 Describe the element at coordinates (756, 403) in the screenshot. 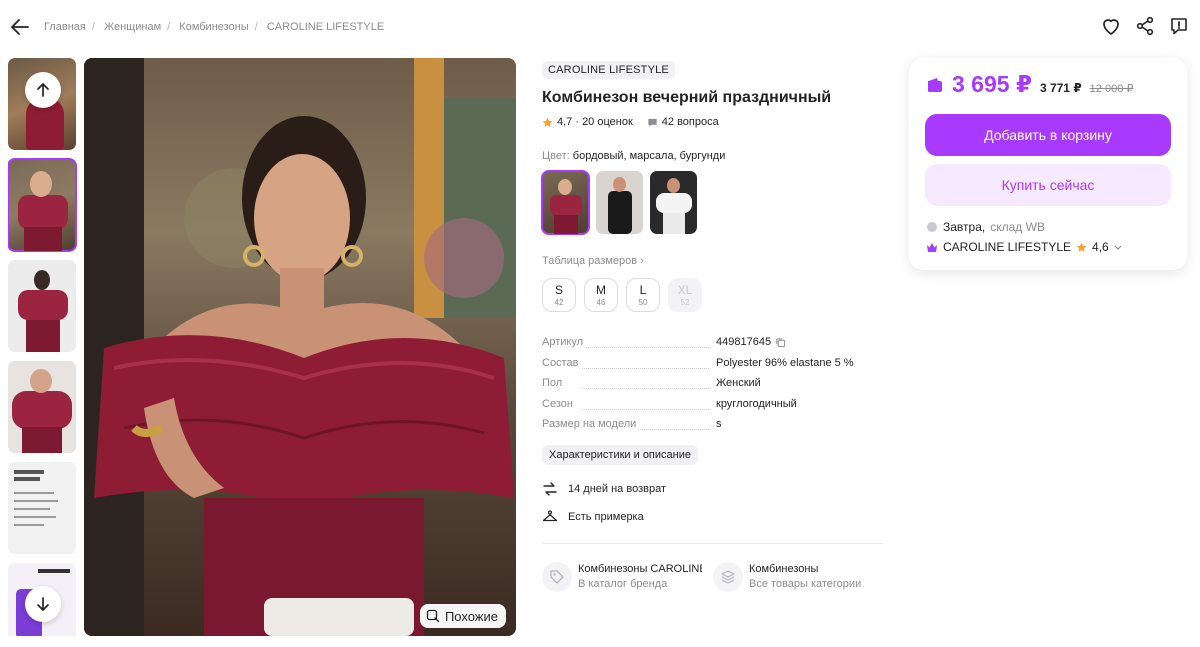

I see `spec-value: круглогодичный` at that location.